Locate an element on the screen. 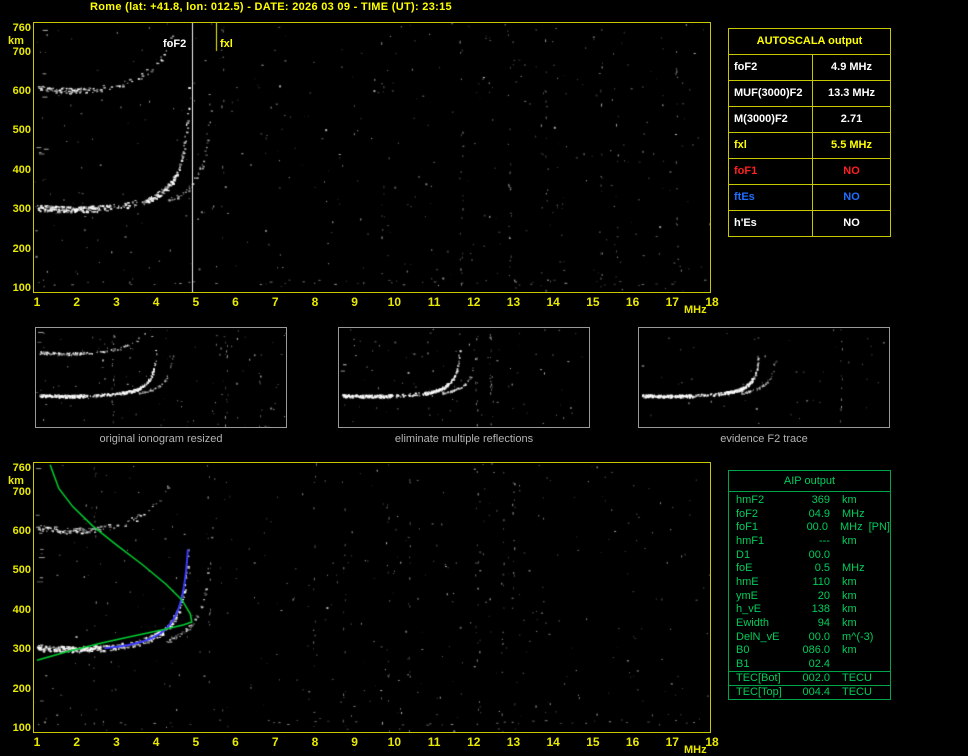 The height and width of the screenshot is (756, 968). aip-parameter-name: B1 is located at coordinates (743, 664).